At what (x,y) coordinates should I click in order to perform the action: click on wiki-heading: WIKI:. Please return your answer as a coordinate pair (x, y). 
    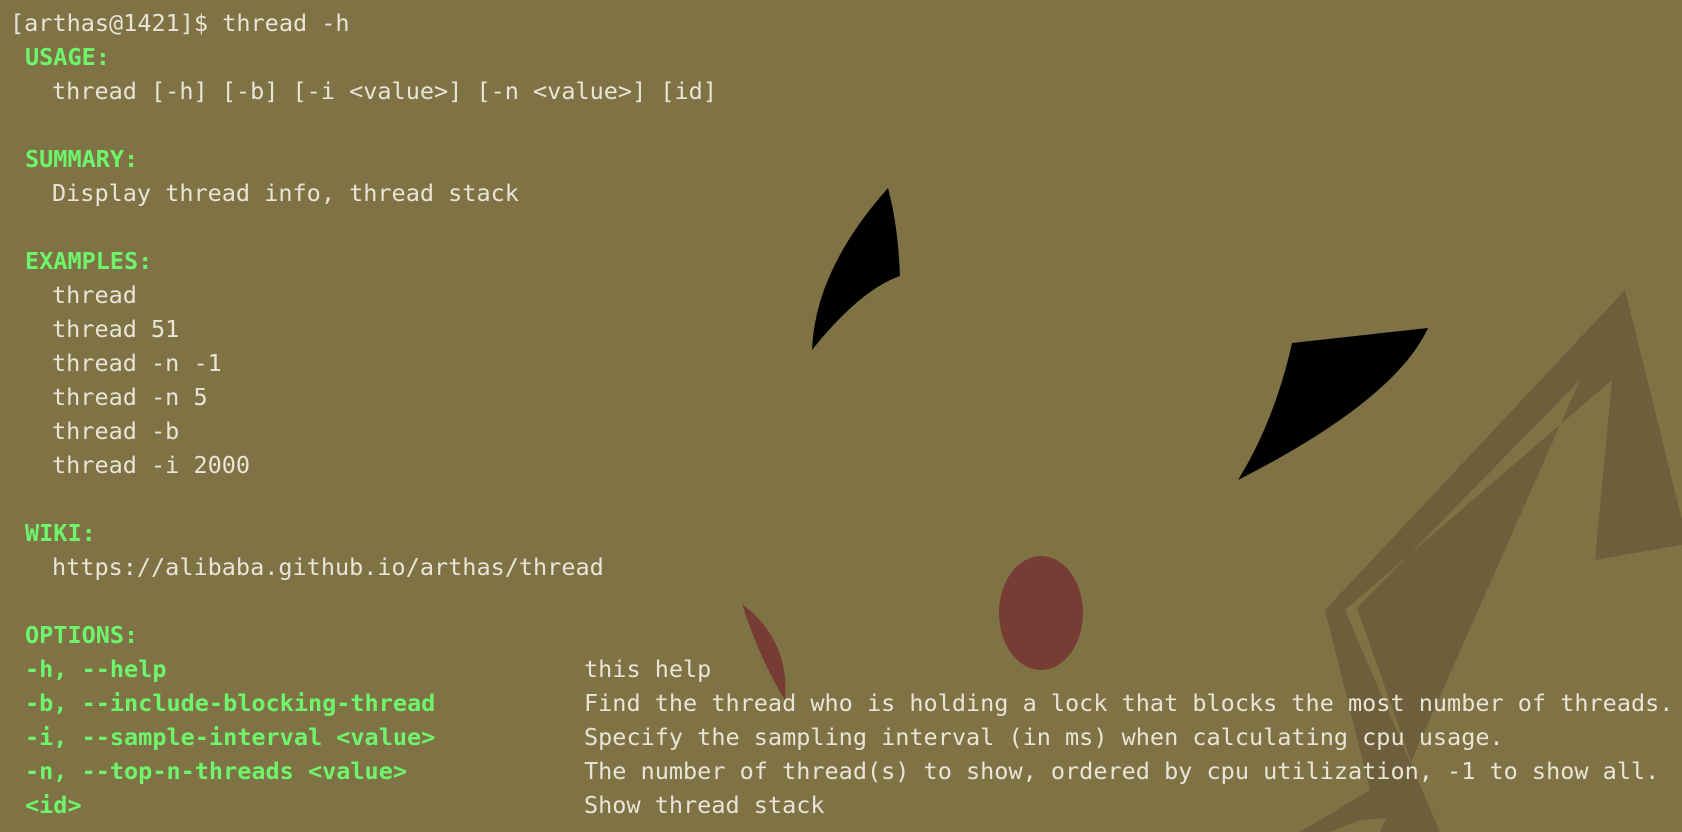
    Looking at the image, I should click on (60, 533).